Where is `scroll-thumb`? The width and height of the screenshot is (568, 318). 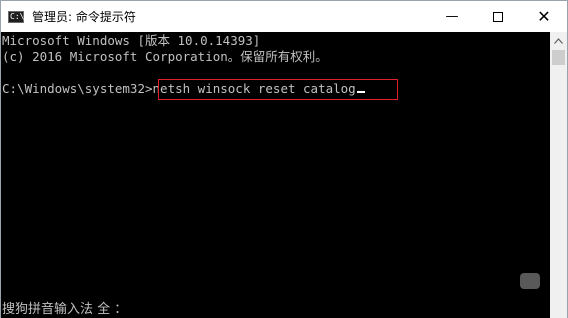
scroll-thumb is located at coordinates (558, 57).